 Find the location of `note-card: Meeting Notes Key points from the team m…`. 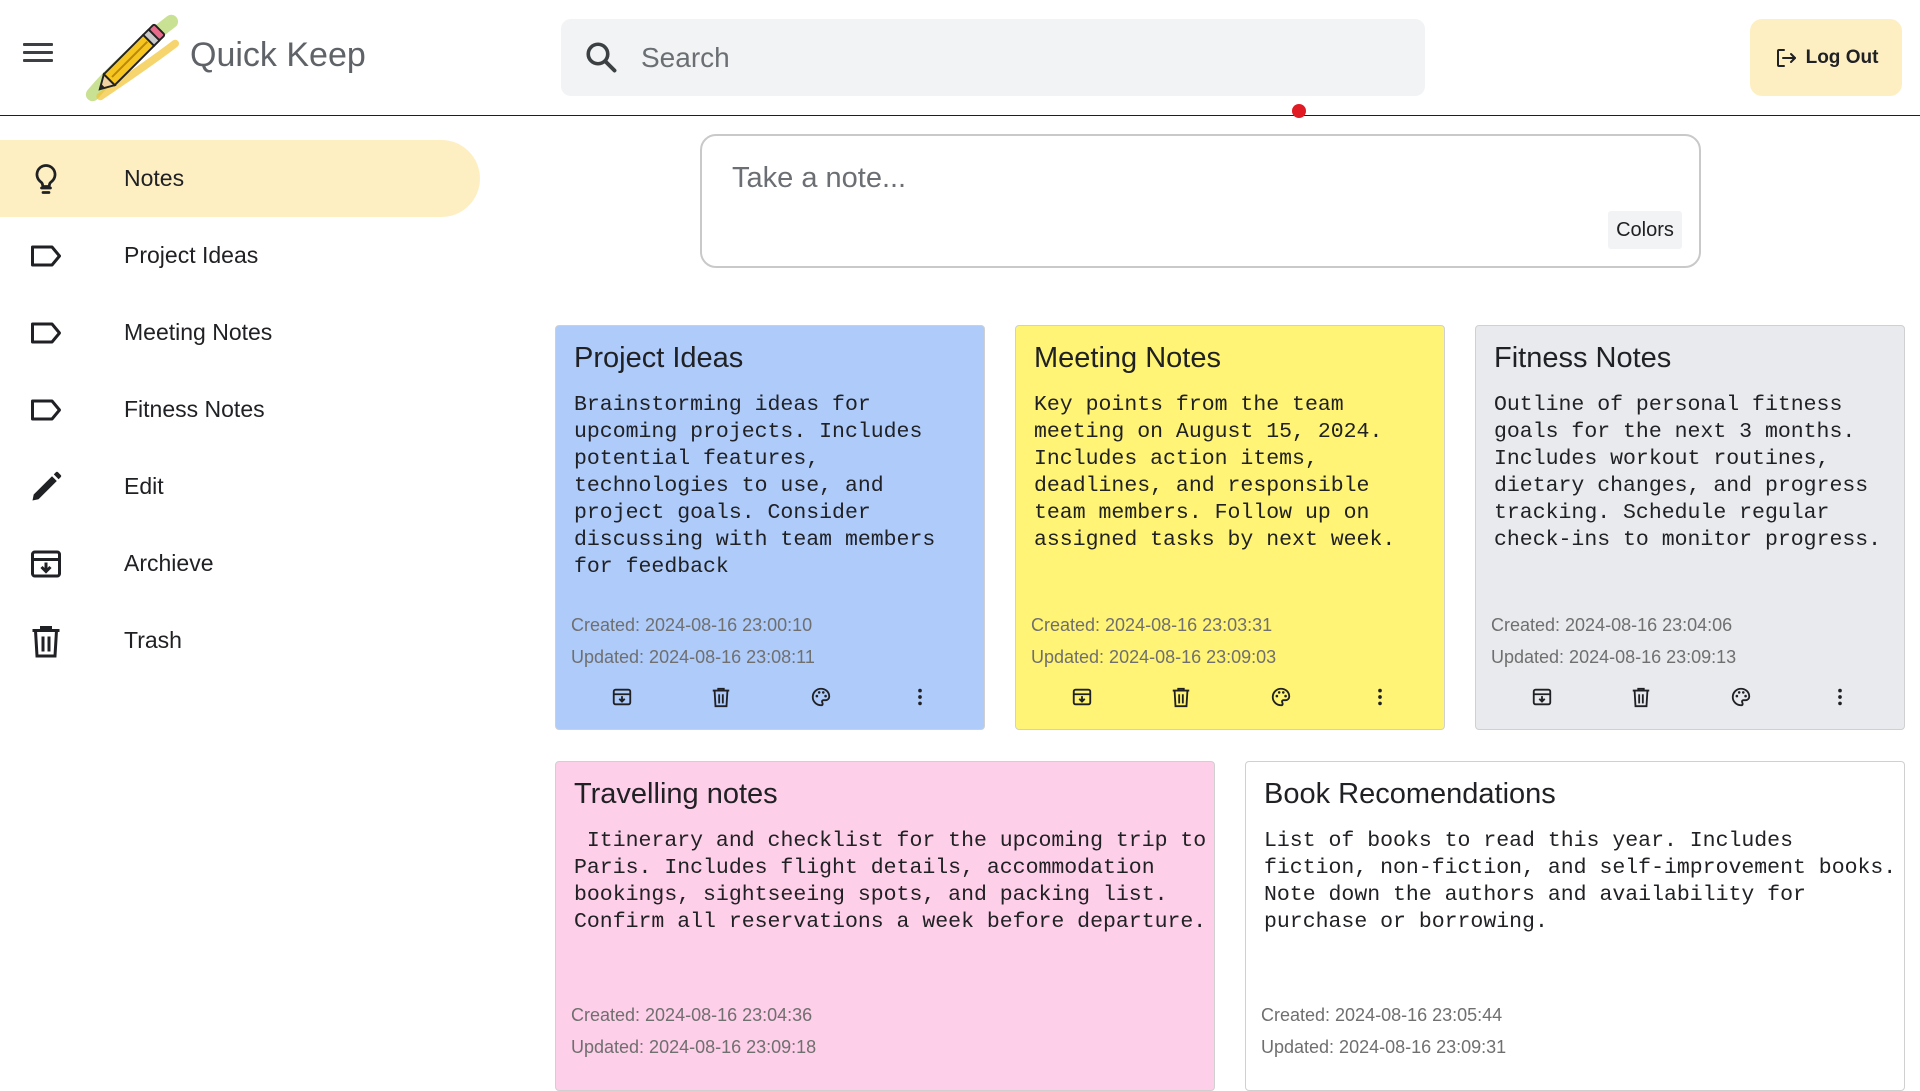

note-card: Meeting Notes Key points from the team m… is located at coordinates (1230, 527).